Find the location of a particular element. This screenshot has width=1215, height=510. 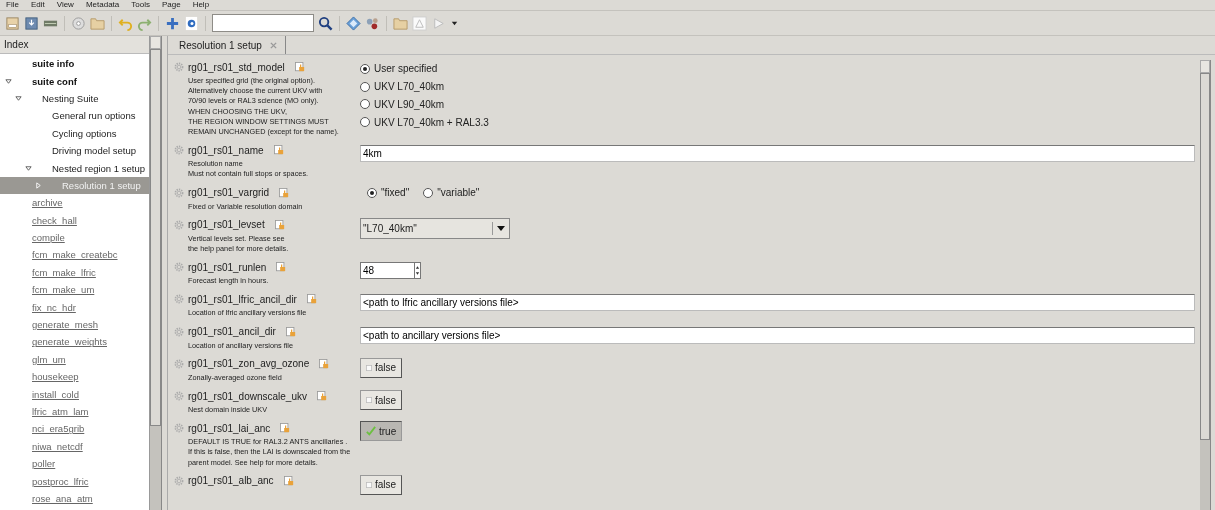

collapsed-arrow-icon is located at coordinates (38, 185).